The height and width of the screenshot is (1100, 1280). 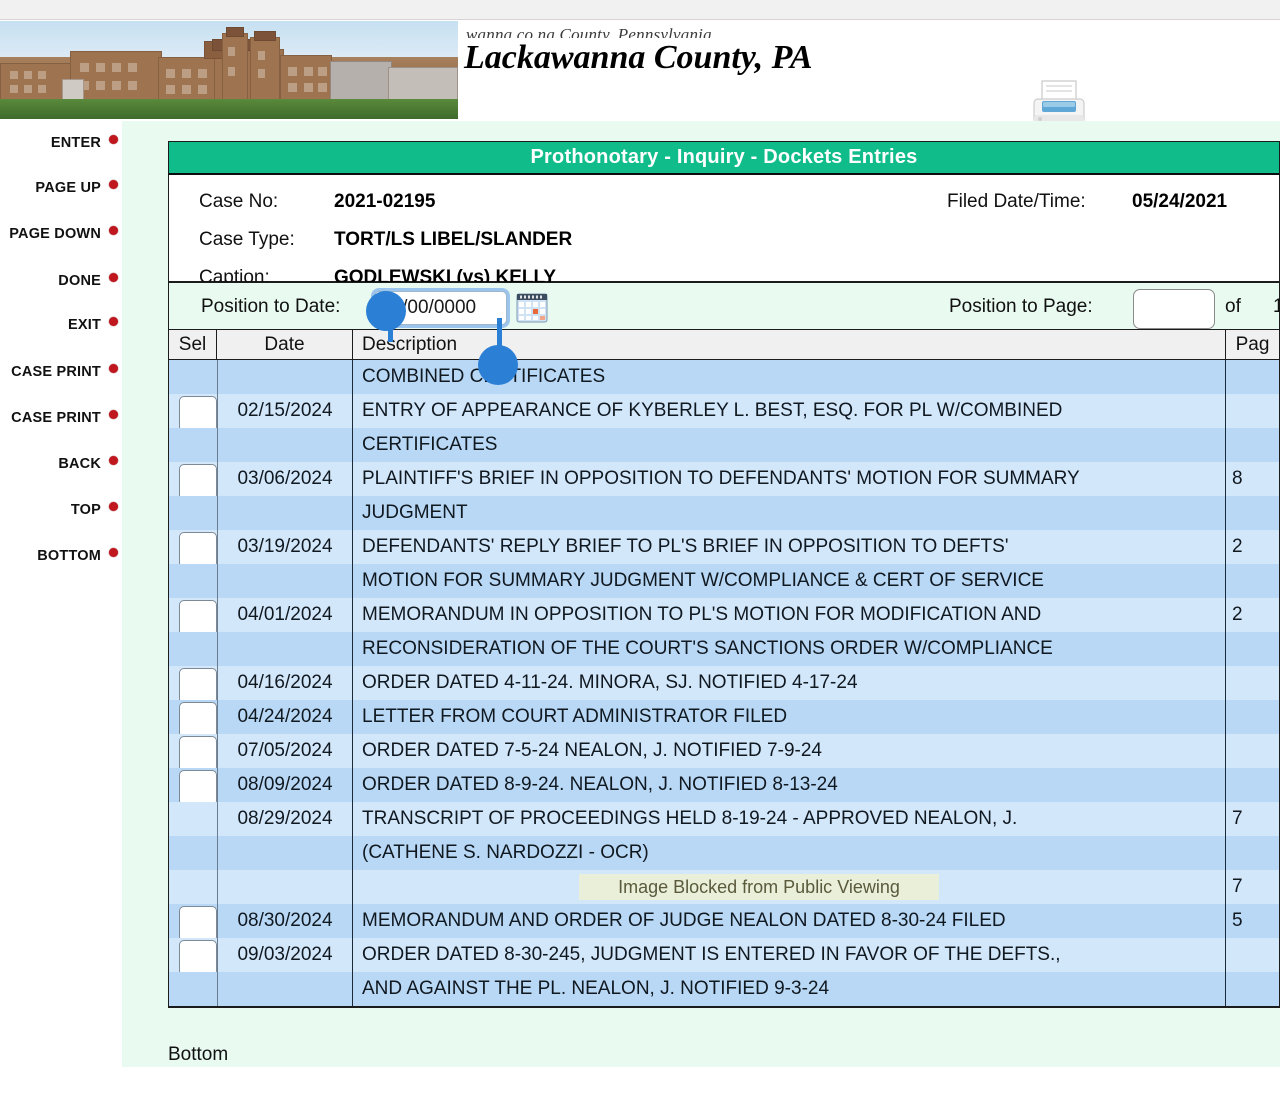 I want to click on bottom-status-label: Bottom, so click(x=198, y=1054).